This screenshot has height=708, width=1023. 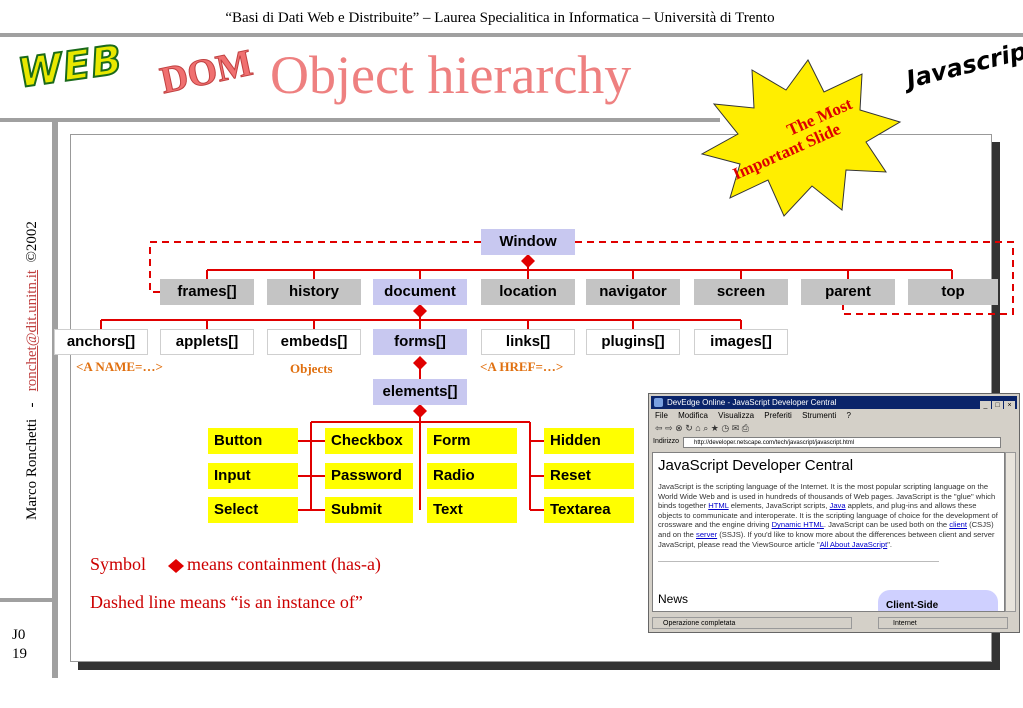 What do you see at coordinates (176, 566) in the screenshot?
I see `legend-diamond` at bounding box center [176, 566].